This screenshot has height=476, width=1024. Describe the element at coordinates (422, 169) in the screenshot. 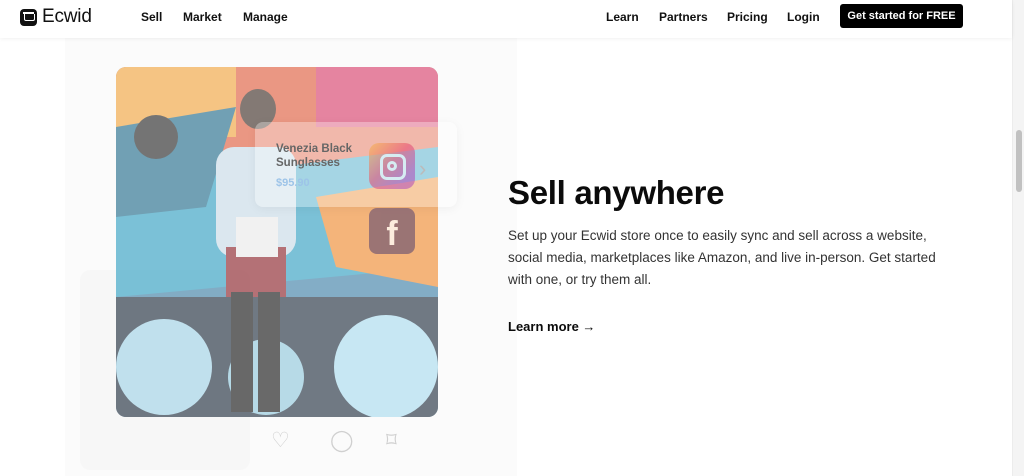

I see `chevron-right-icon: ›` at that location.